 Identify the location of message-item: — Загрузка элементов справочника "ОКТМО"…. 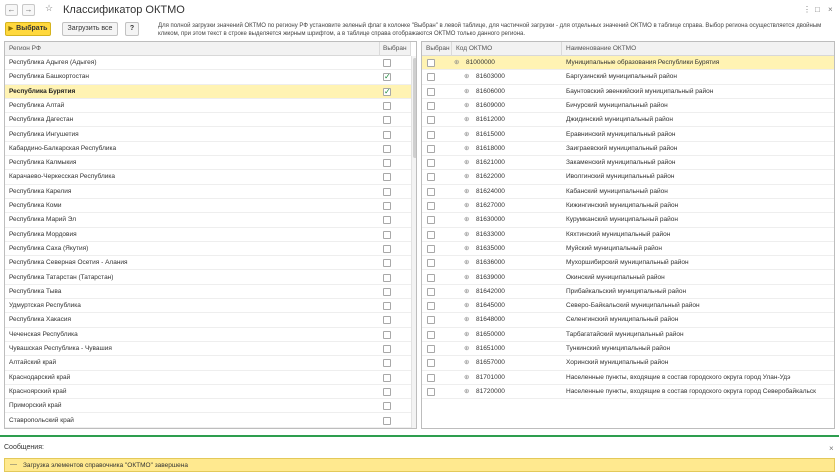
(419, 465).